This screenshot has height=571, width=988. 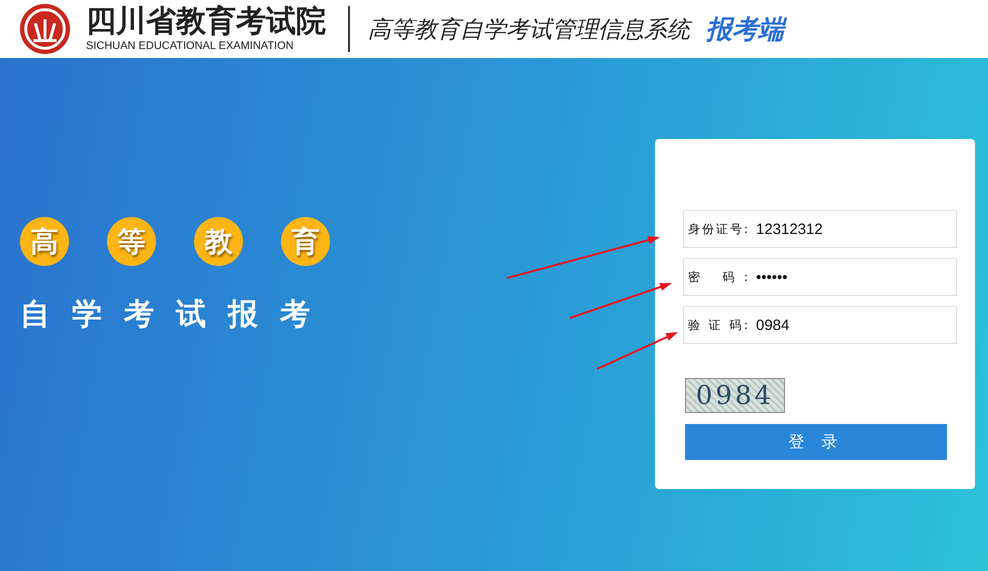 What do you see at coordinates (820, 277) in the screenshot?
I see `input-field: 密 码: ••••••` at bounding box center [820, 277].